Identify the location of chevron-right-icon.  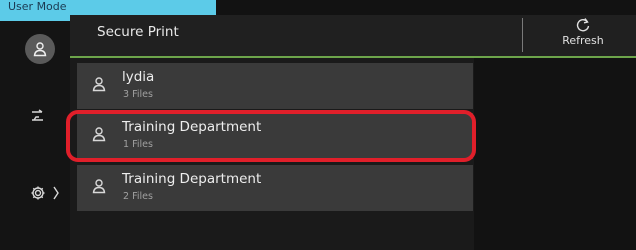
(56, 193).